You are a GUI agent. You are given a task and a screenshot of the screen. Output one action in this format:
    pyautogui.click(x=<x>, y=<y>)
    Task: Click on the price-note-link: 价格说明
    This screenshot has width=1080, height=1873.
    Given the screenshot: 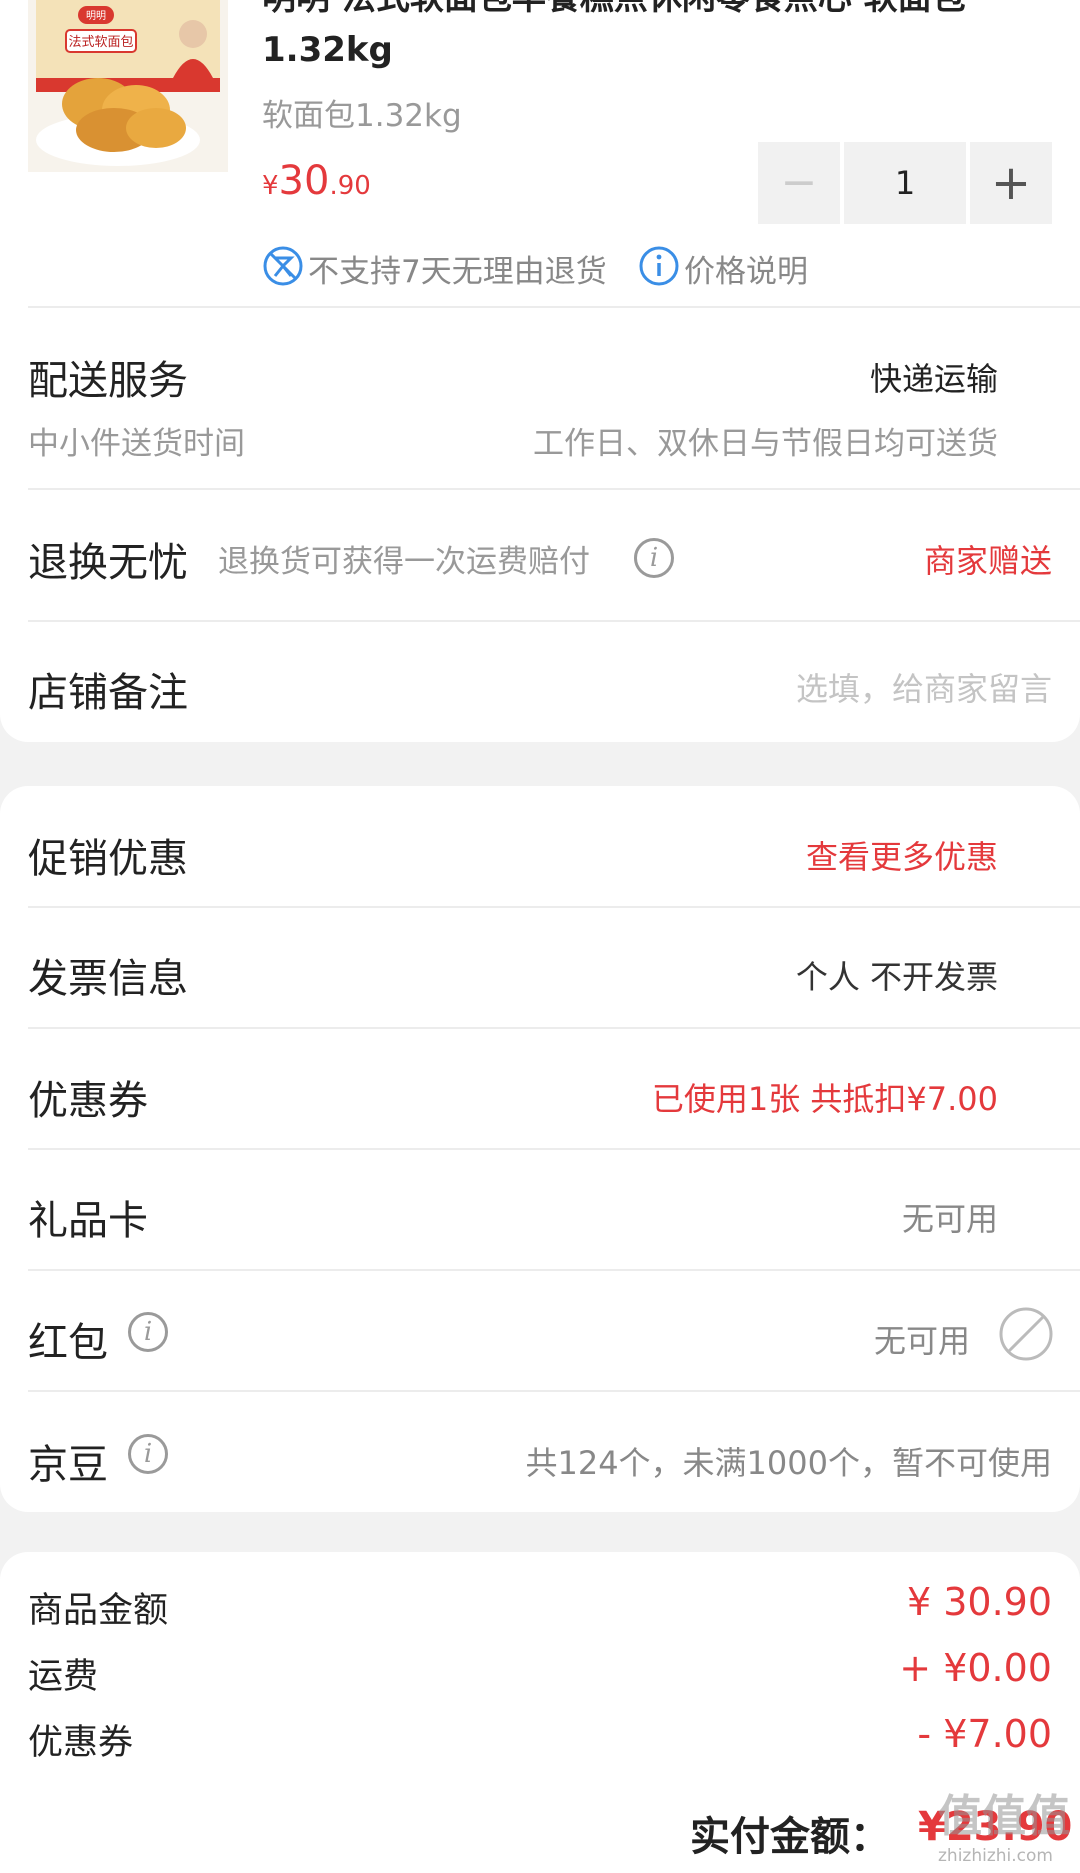 What is the action you would take?
    pyautogui.click(x=746, y=268)
    